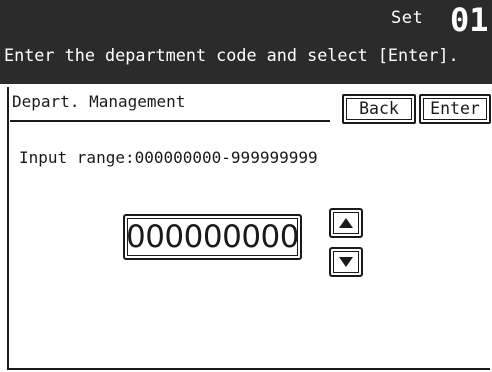 This screenshot has width=492, height=372. I want to click on arrow-down-icon, so click(346, 262).